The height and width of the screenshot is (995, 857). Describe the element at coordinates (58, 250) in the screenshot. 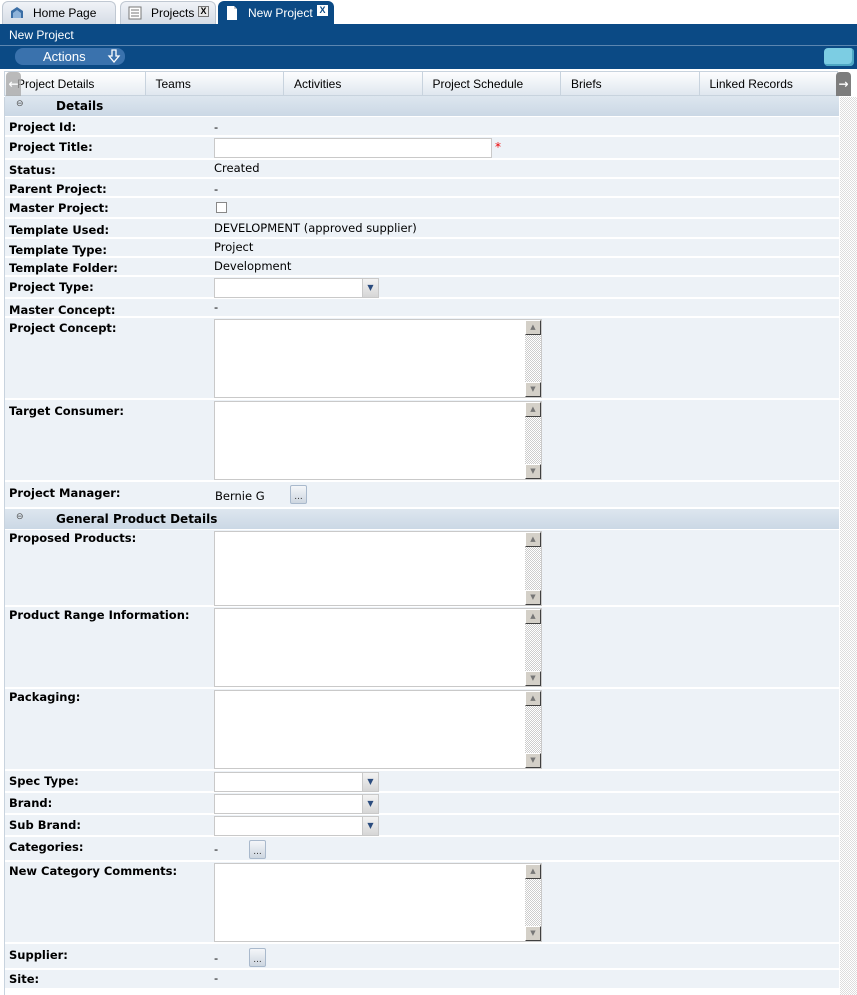

I see `field-label: Template Type:` at that location.